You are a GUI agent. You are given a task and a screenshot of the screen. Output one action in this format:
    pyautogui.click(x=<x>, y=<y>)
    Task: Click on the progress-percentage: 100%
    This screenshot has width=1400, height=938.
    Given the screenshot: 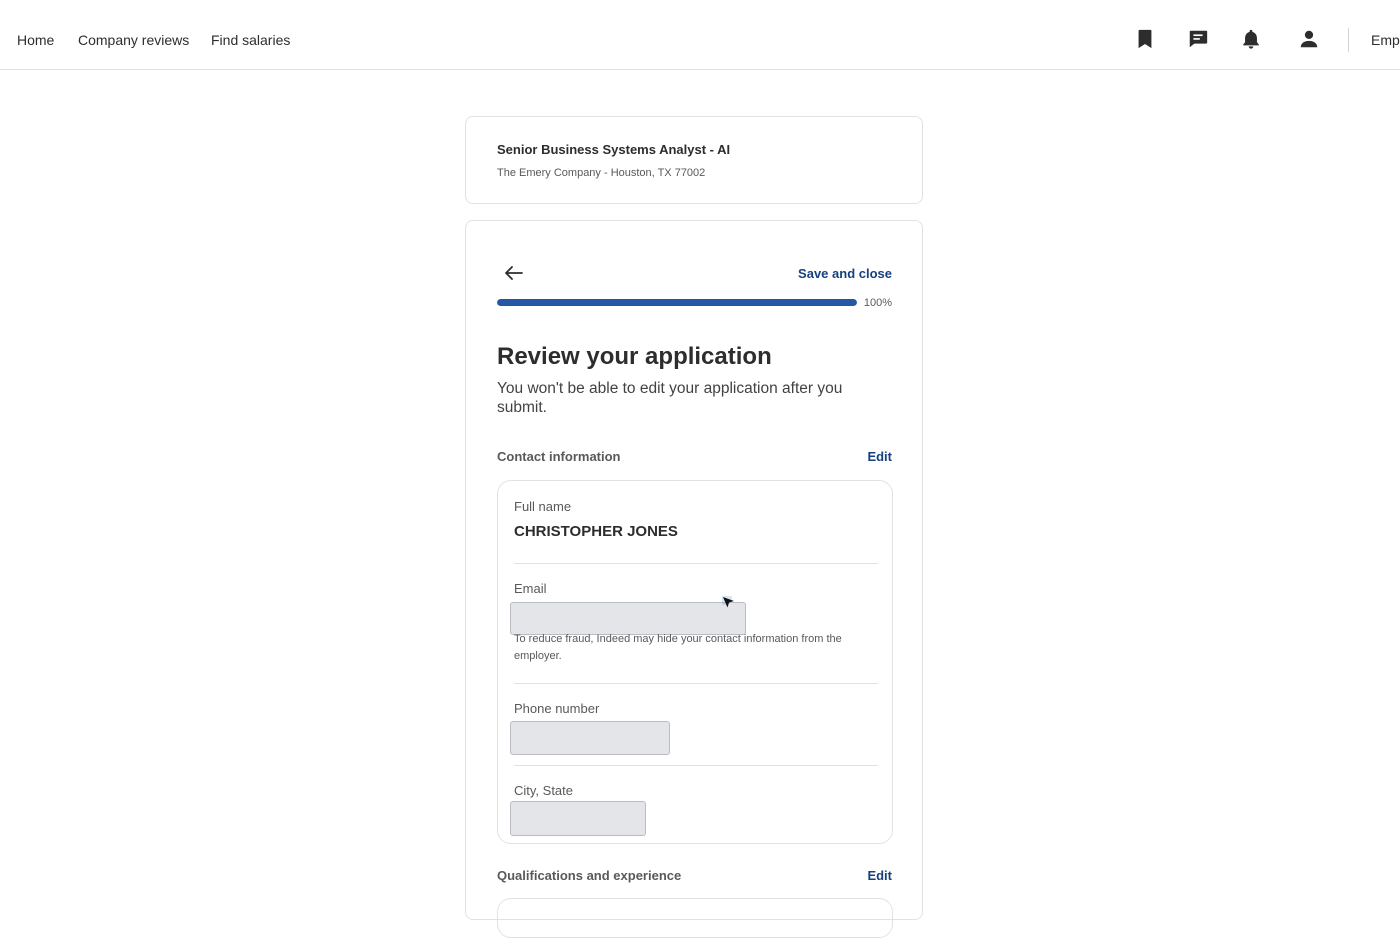 What is the action you would take?
    pyautogui.click(x=877, y=303)
    